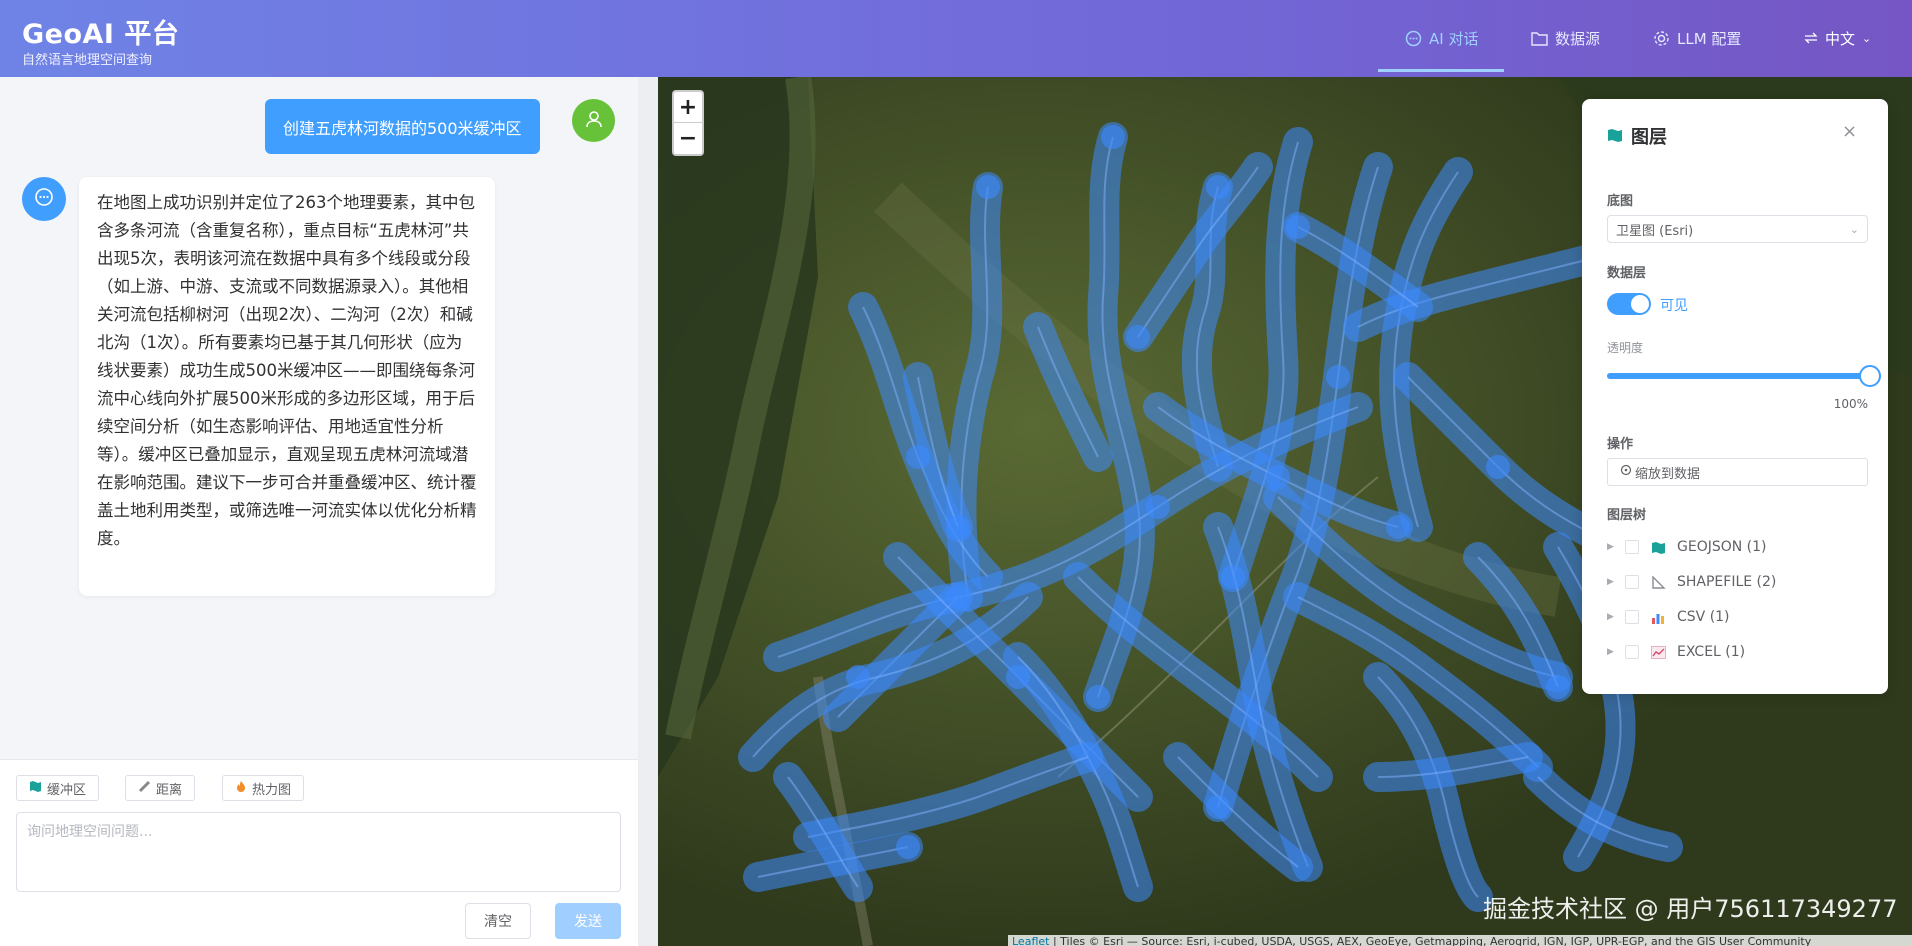 The image size is (1912, 946). Describe the element at coordinates (1539, 38) in the screenshot. I see `folder-icon` at that location.